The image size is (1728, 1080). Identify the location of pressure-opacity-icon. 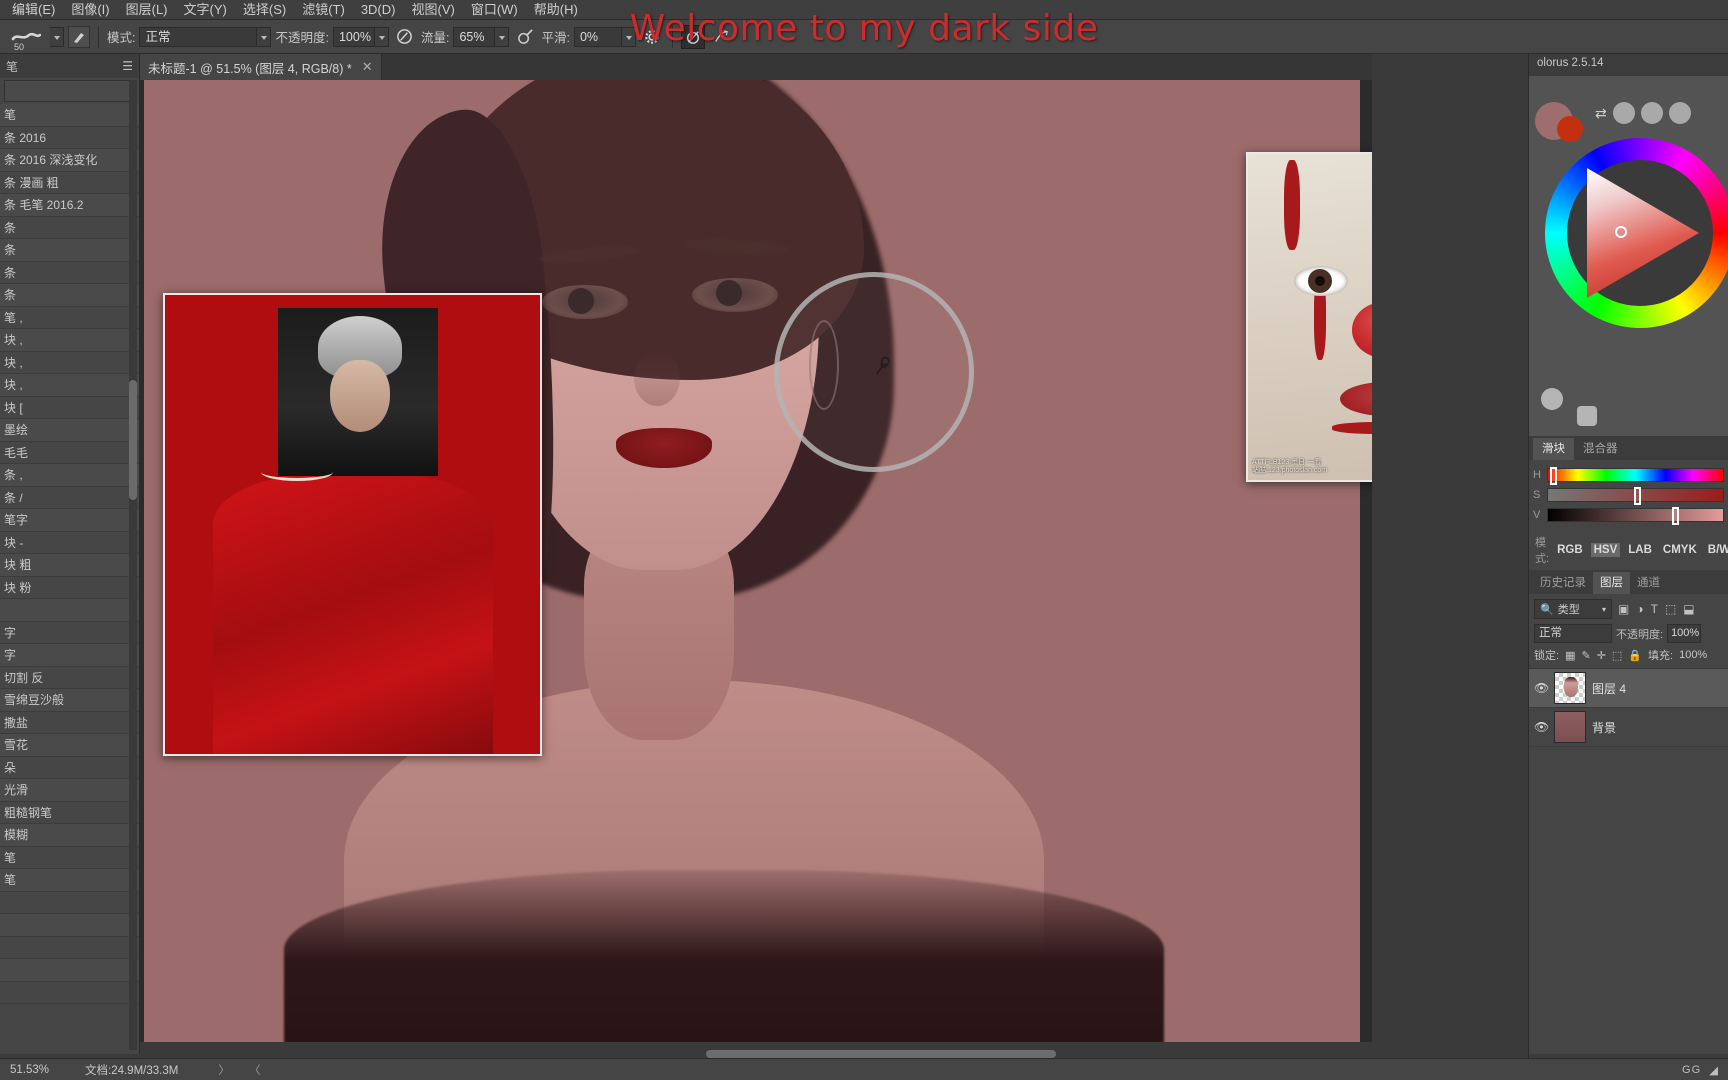
(405, 37).